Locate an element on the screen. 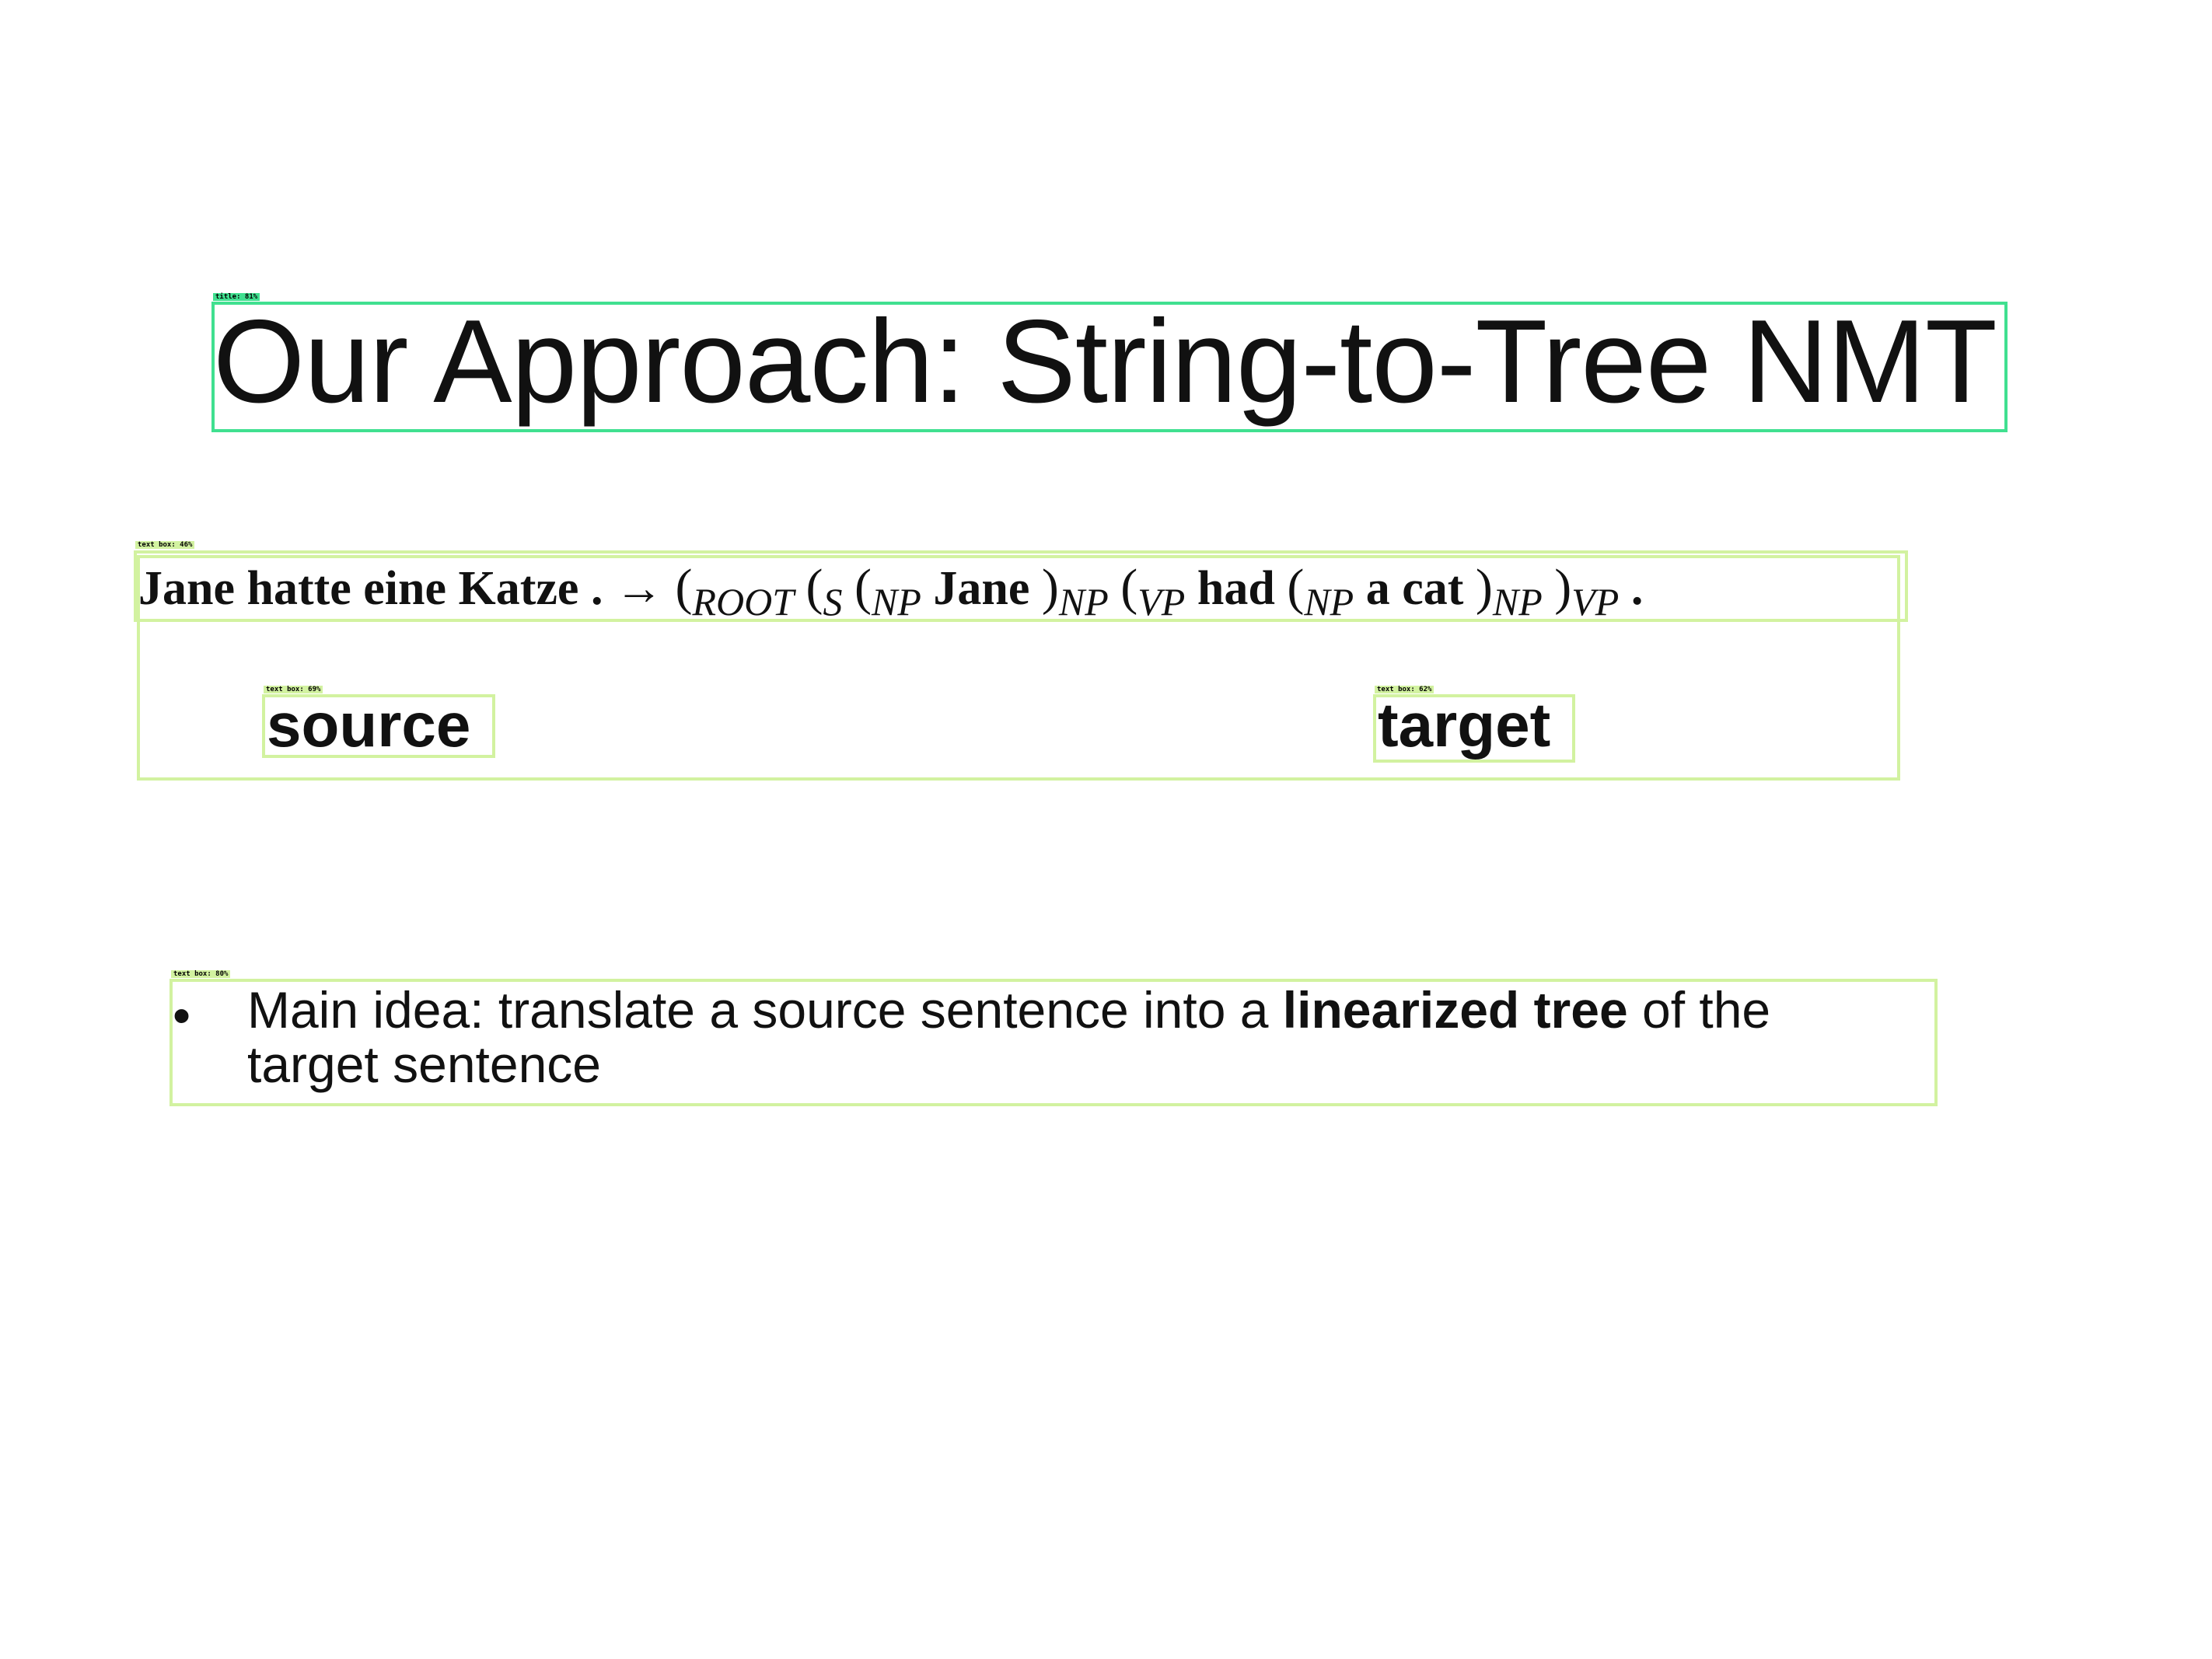 The height and width of the screenshot is (1659, 2212). formula-detection-tag: text box: 46% is located at coordinates (165, 545).